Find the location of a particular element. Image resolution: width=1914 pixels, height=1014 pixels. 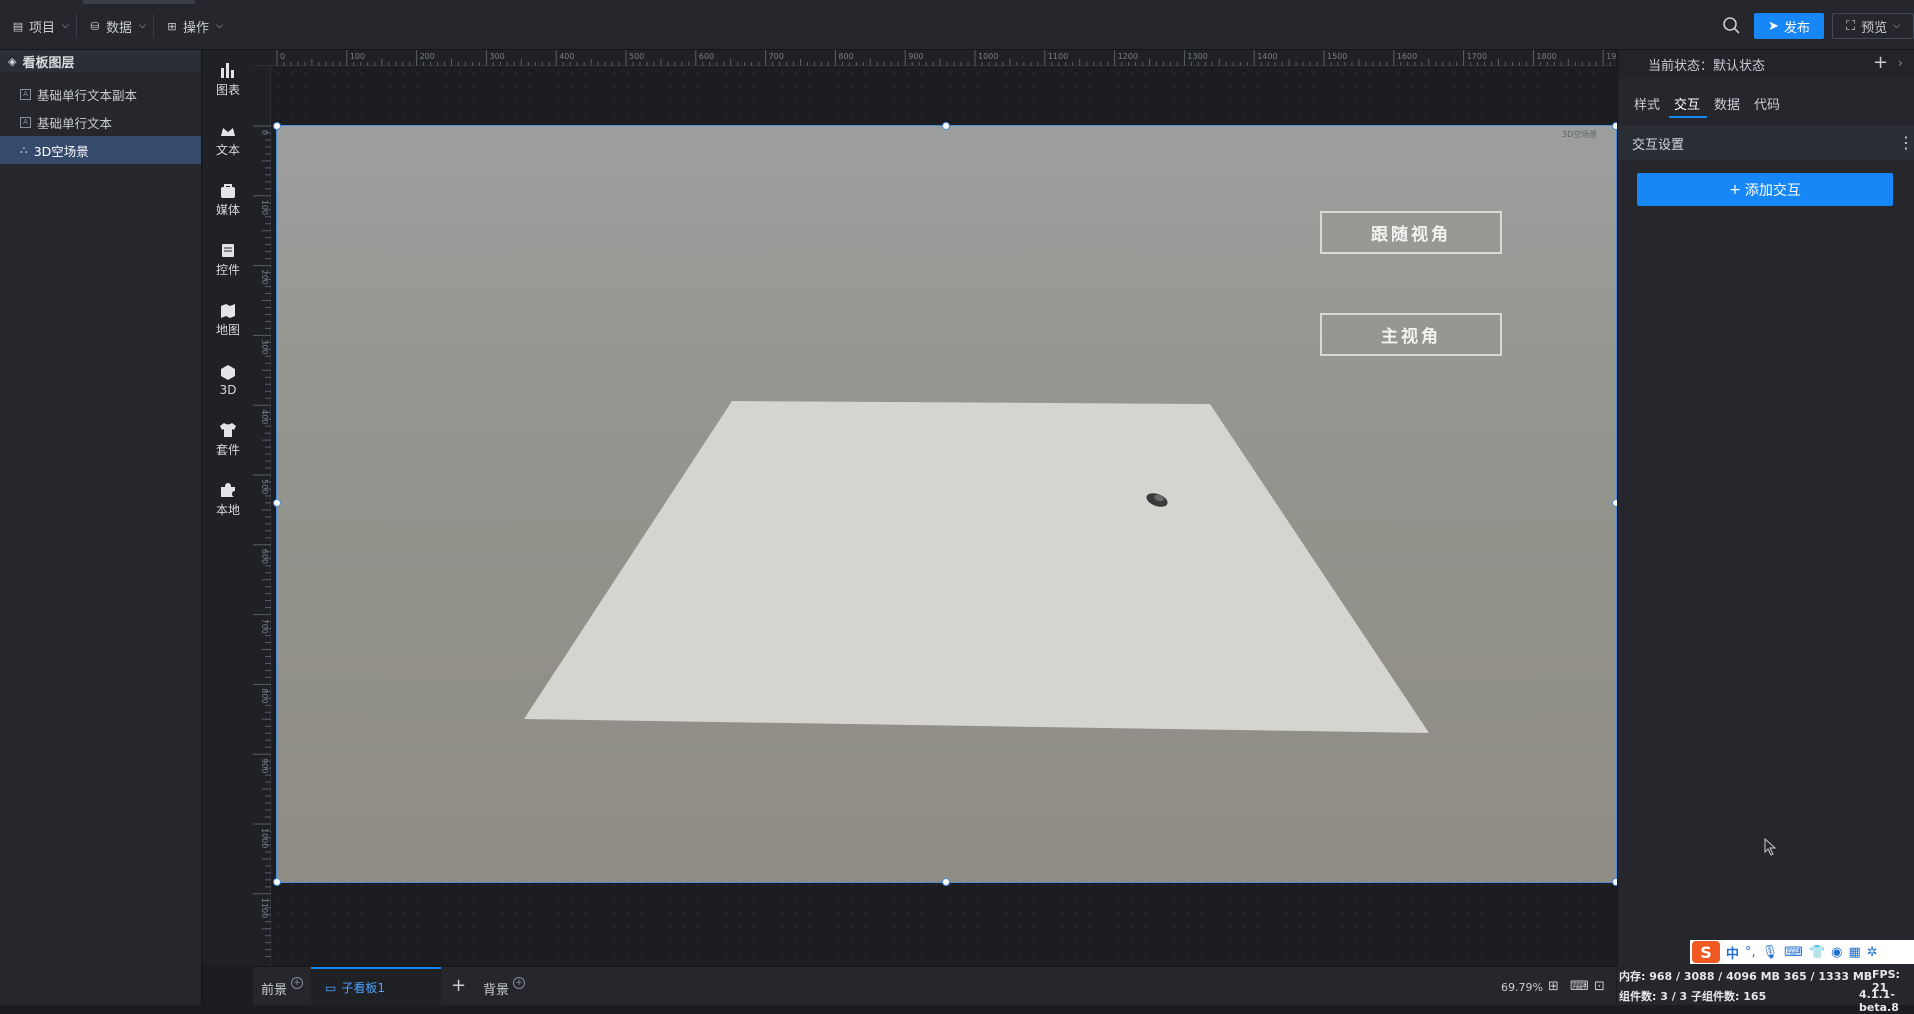

ruler-label: 1000 is located at coordinates (264, 838).